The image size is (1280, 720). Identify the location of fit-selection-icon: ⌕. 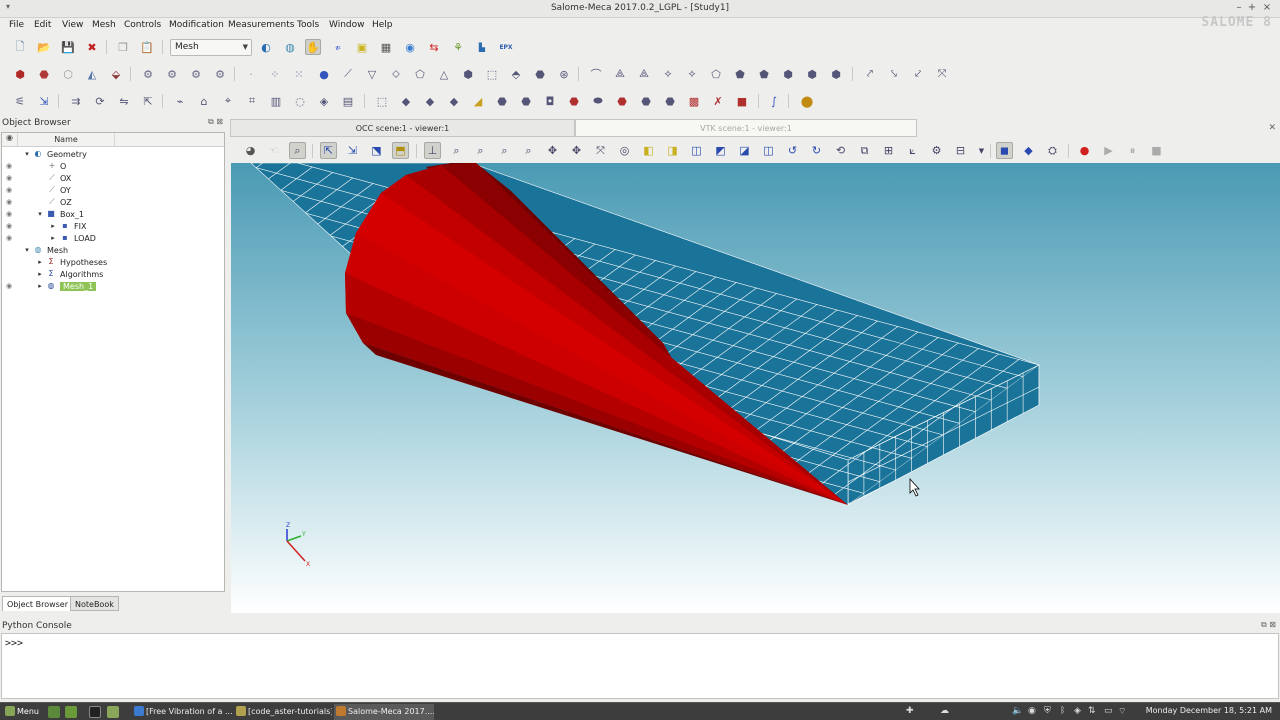
(504, 150).